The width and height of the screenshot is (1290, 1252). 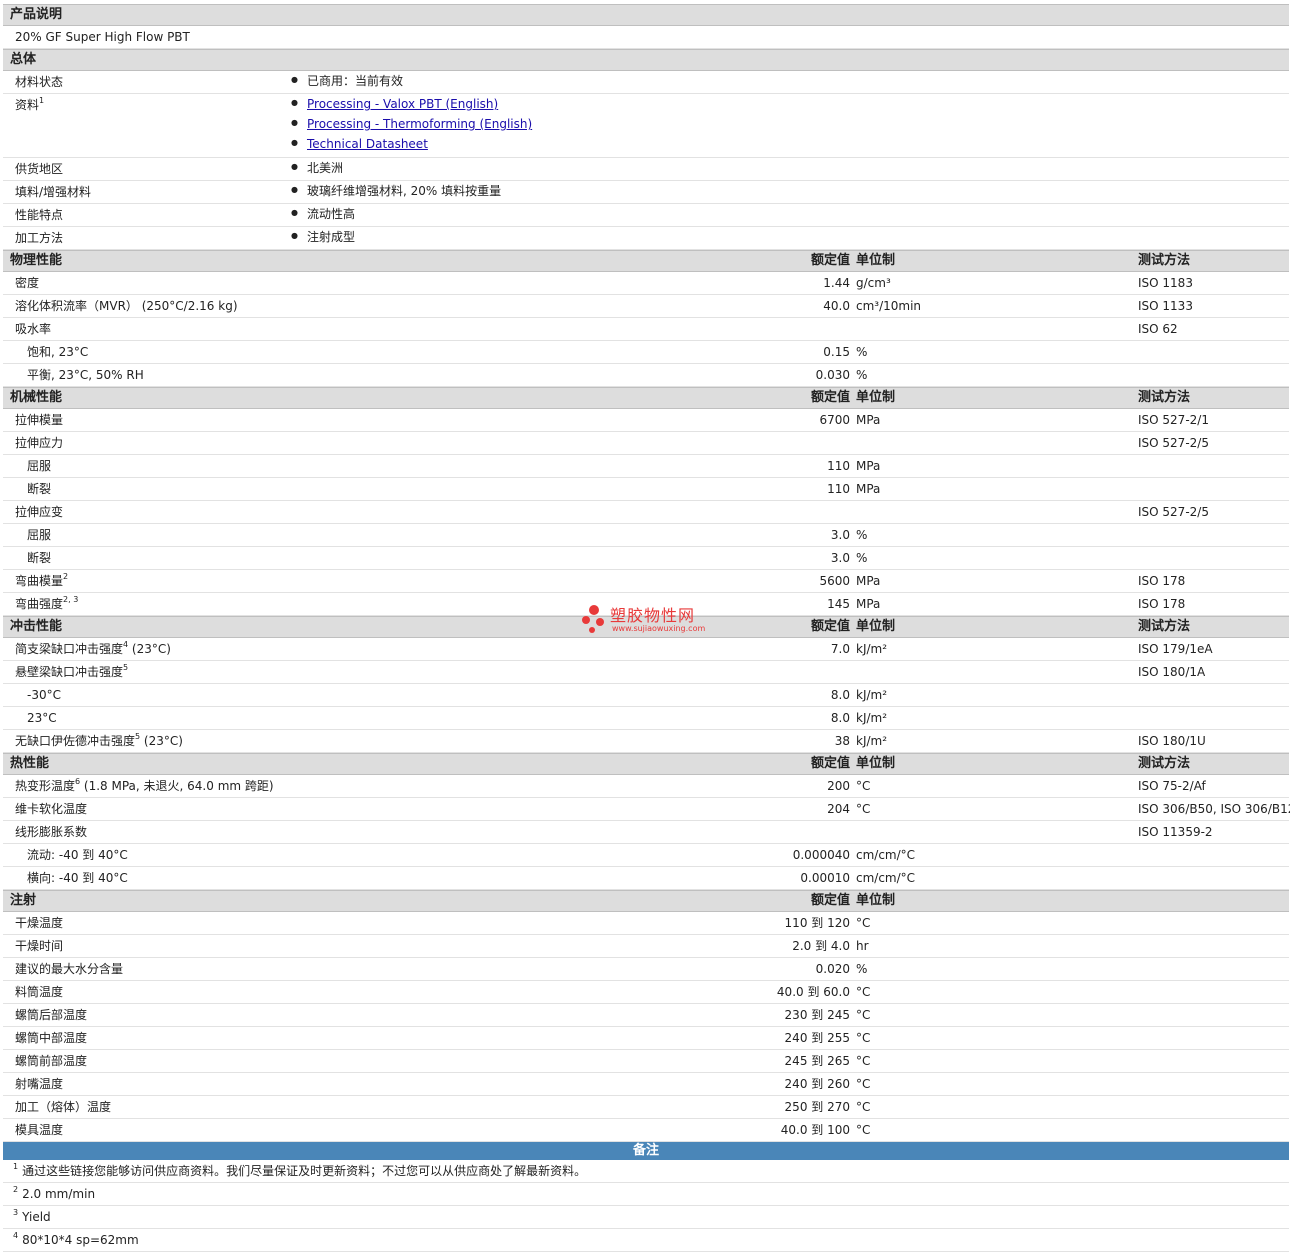 What do you see at coordinates (646, 37) in the screenshot?
I see `product-description-row: 20% GF Super High Flow PBT` at bounding box center [646, 37].